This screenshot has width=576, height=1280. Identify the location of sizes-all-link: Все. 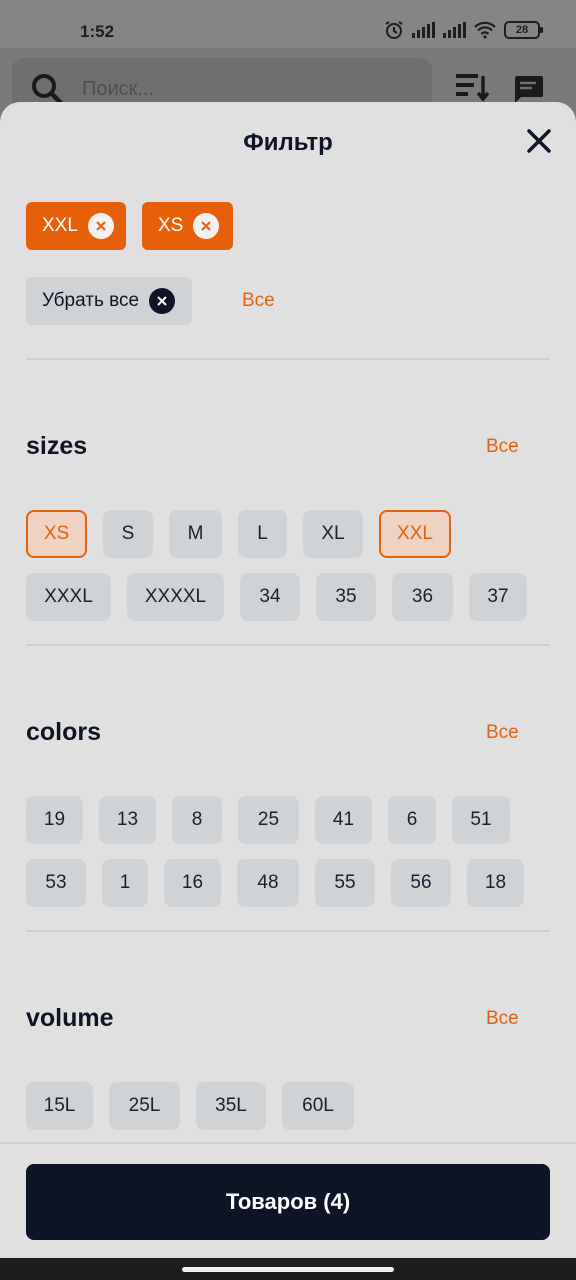
(502, 447).